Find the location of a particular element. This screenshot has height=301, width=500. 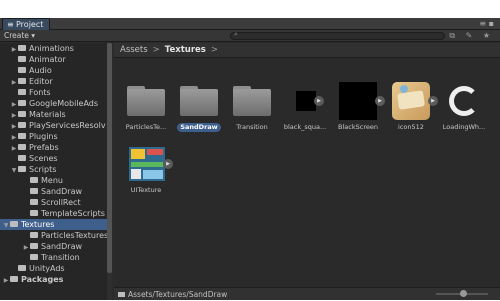

sidebar-item-playservicesresolver: ▶ PlayServicesResolv is located at coordinates (56, 125).